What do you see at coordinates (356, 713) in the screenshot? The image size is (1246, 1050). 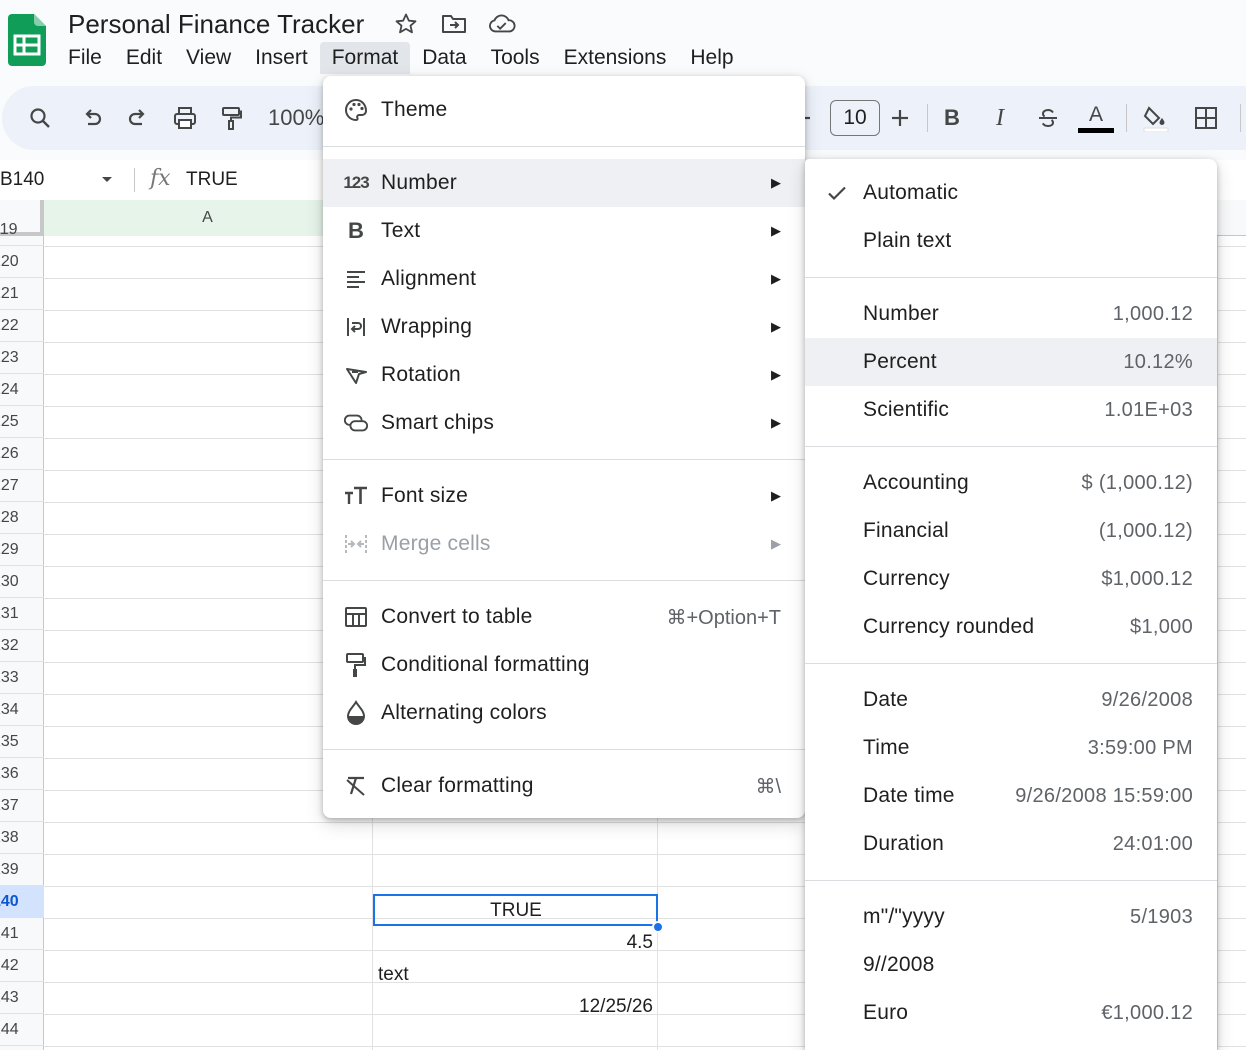 I see `droplet-icon` at bounding box center [356, 713].